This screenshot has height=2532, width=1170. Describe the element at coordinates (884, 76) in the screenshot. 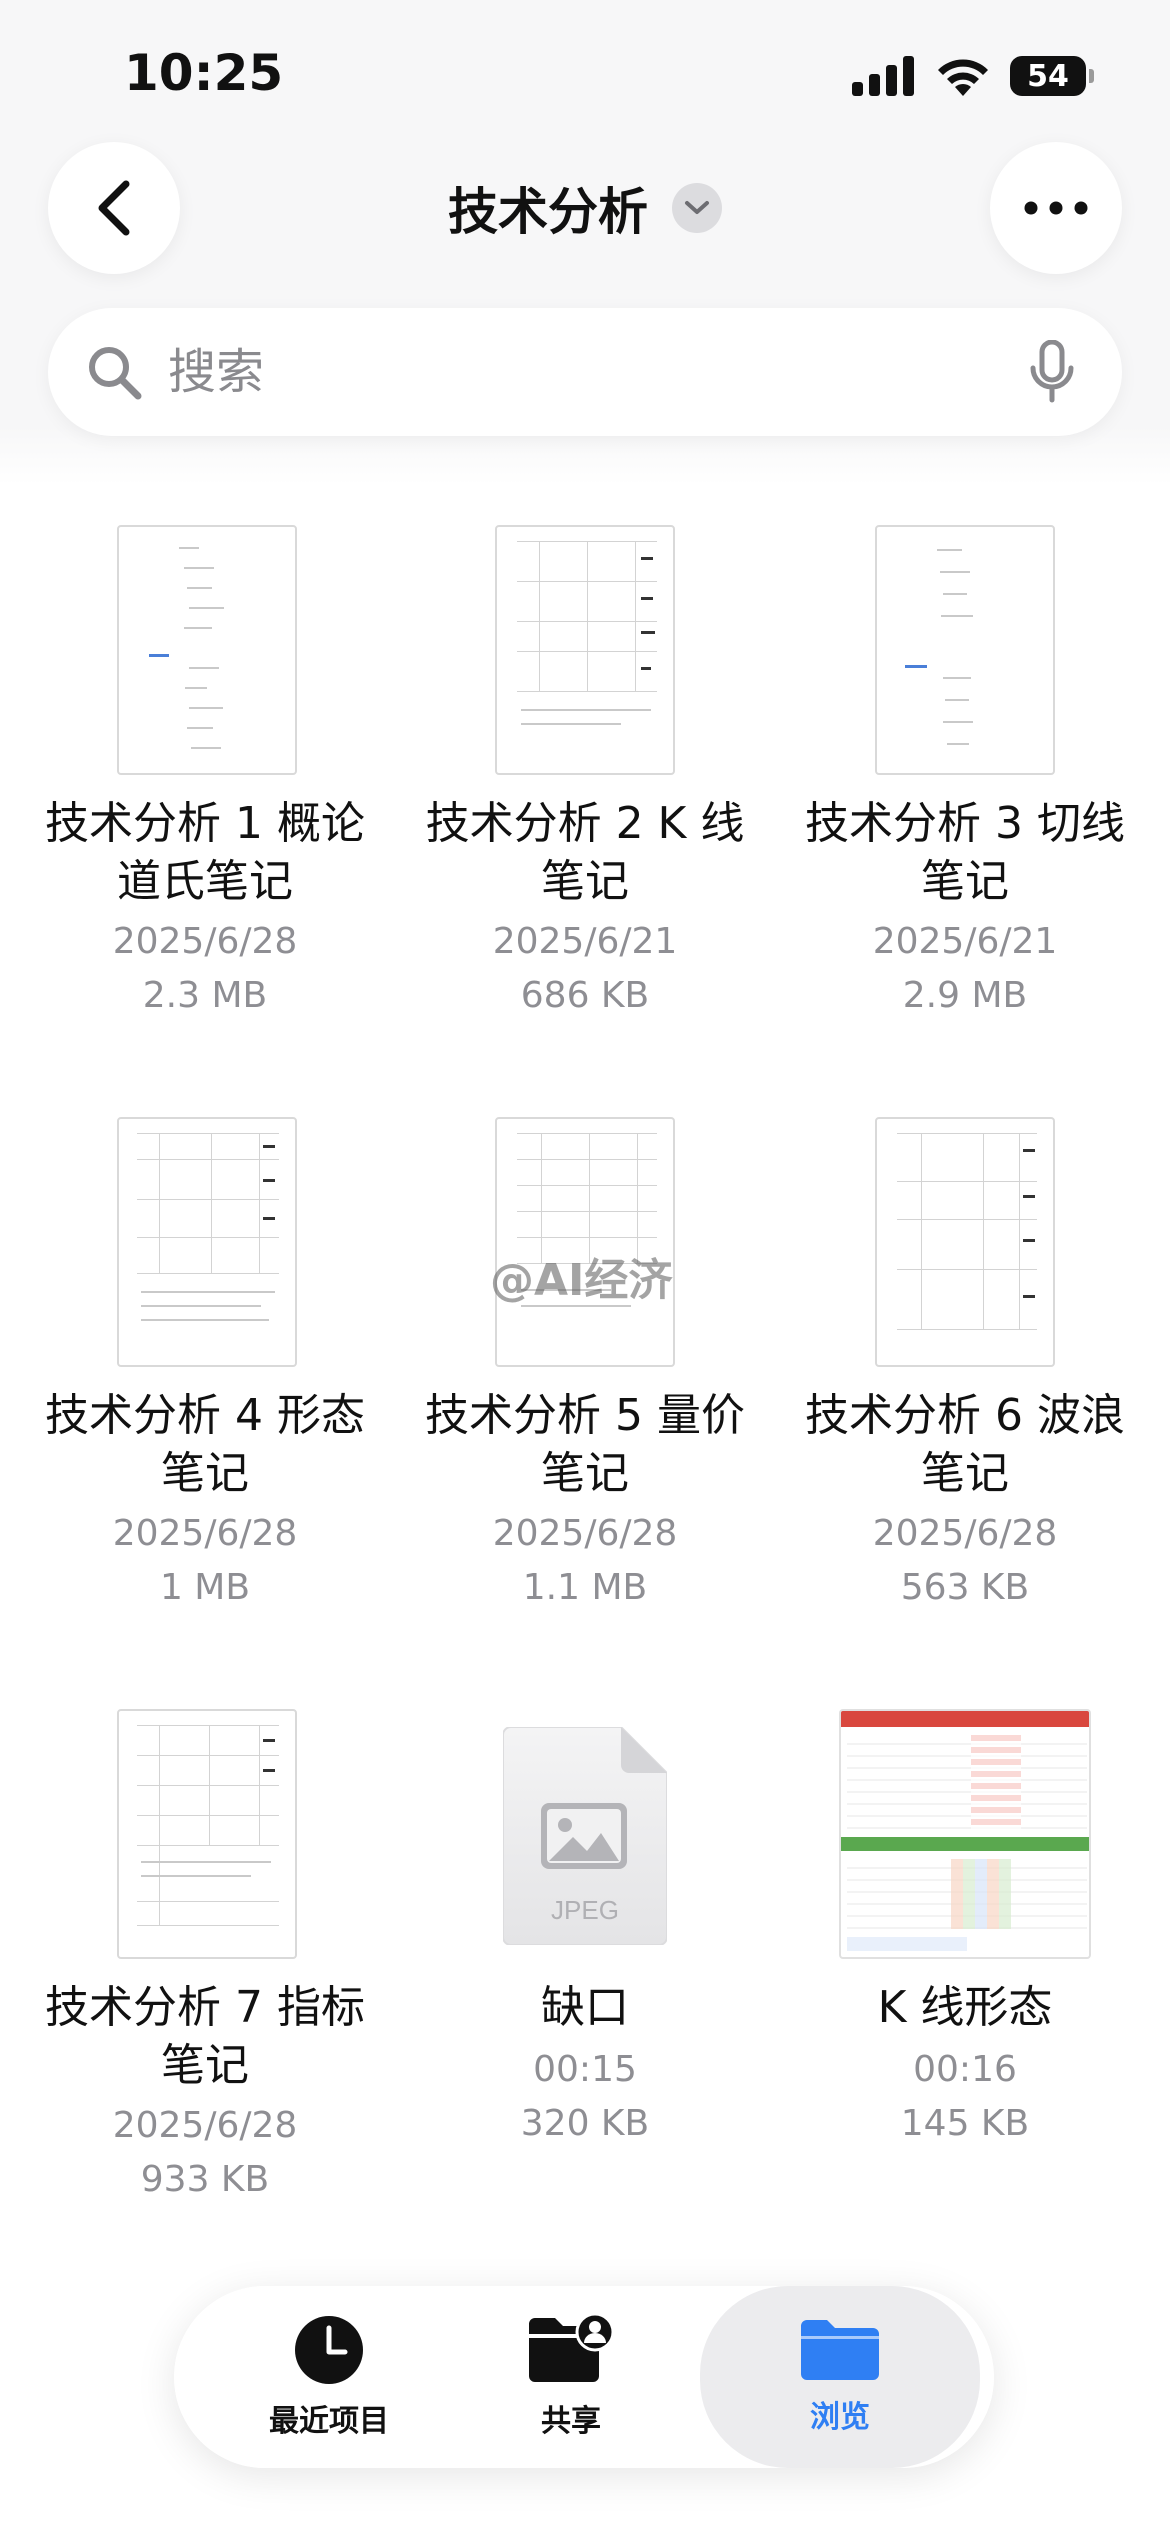

I see `cellular-signal-icon` at that location.